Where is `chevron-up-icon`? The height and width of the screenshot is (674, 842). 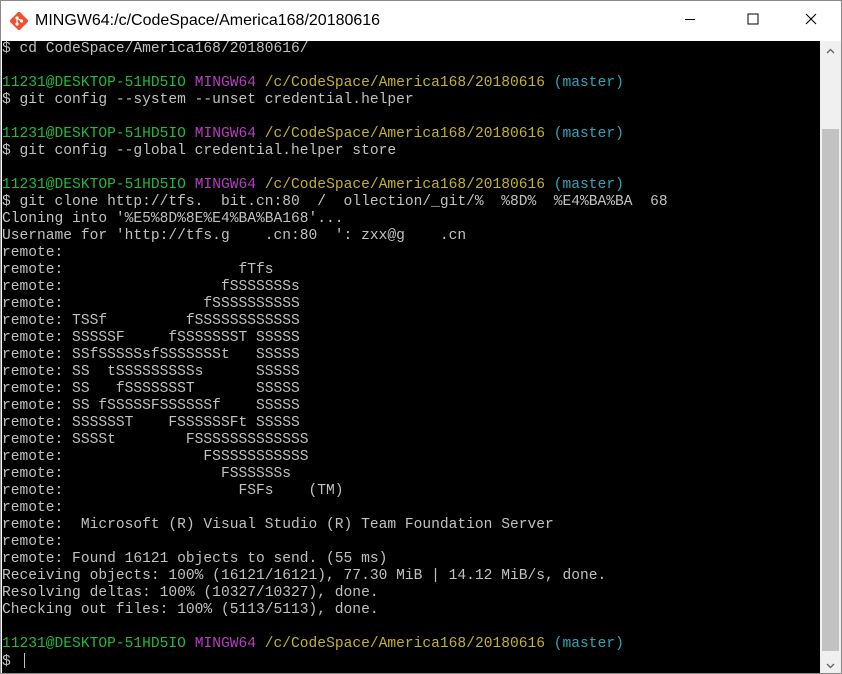
chevron-up-icon is located at coordinates (830, 50).